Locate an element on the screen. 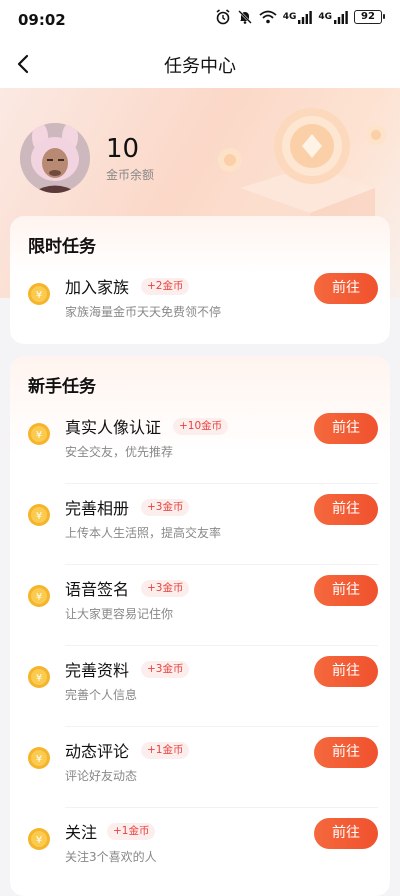  task-description: 上传本人生活照，提高交友率 is located at coordinates (143, 533).